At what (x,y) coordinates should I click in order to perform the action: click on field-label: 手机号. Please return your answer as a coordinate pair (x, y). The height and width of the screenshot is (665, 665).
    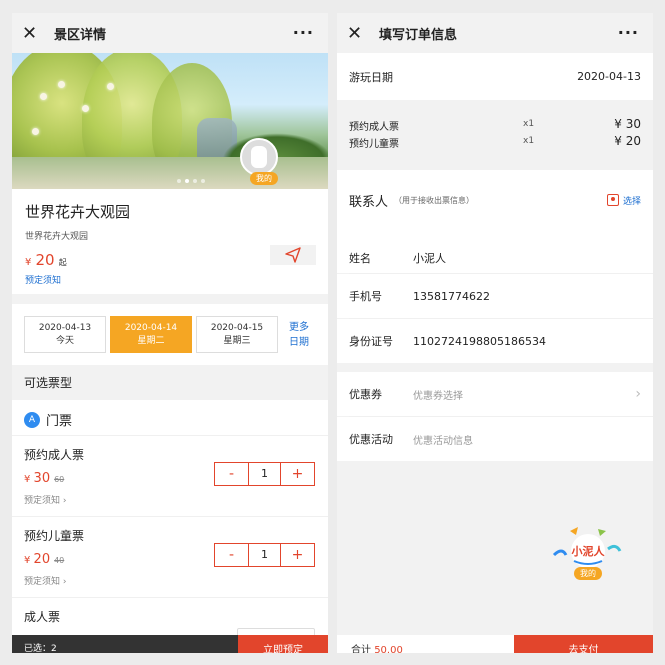
    Looking at the image, I should click on (365, 296).